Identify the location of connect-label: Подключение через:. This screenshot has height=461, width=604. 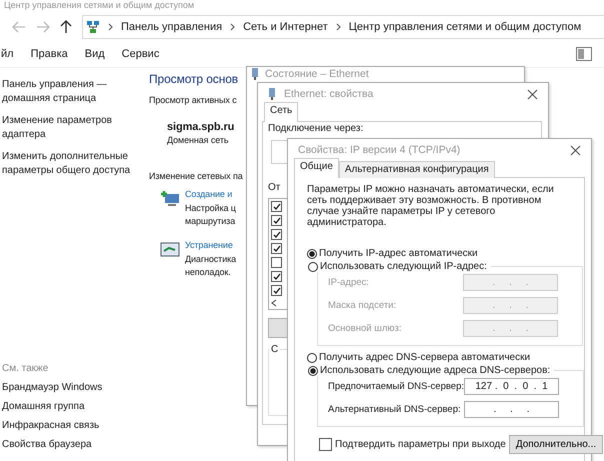
(316, 129).